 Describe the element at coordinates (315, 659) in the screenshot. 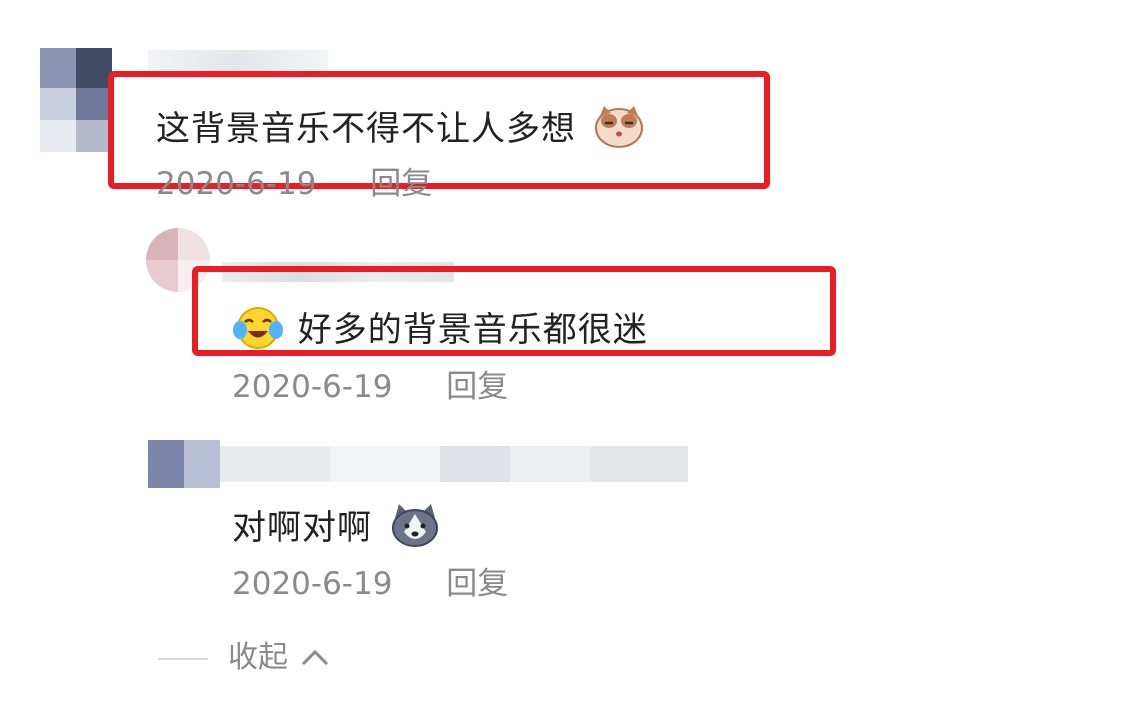

I see `chevron-up-icon` at that location.